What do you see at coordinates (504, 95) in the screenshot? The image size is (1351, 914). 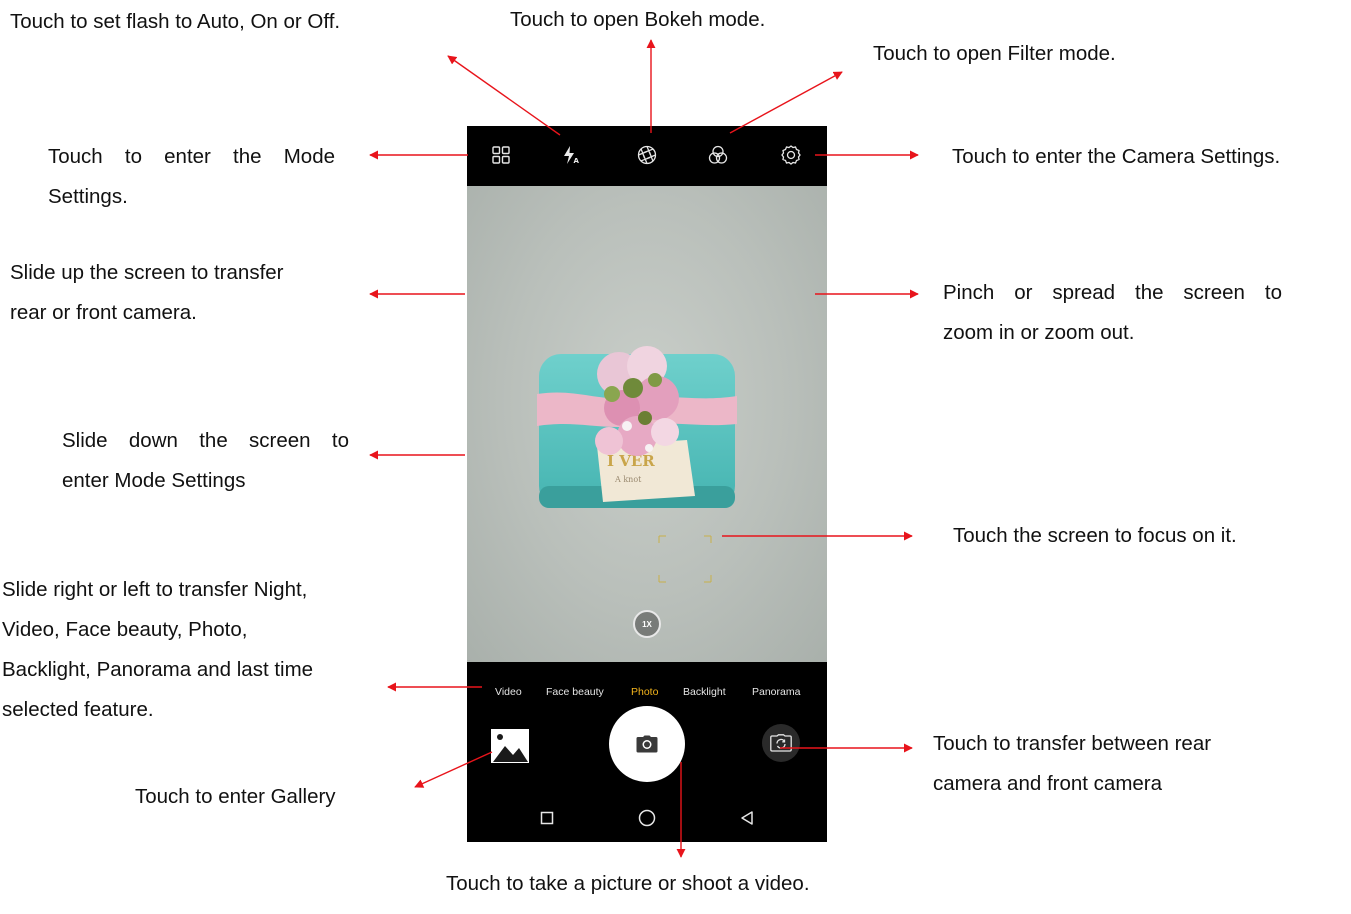 I see `arrow-flash` at bounding box center [504, 95].